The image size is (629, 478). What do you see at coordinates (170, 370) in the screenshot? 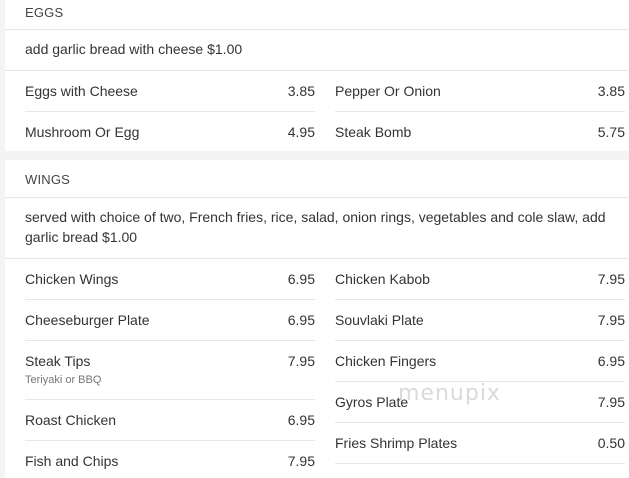
I see `menu-item: Steak Tips 7.95 Teriyaki or BBQ` at bounding box center [170, 370].